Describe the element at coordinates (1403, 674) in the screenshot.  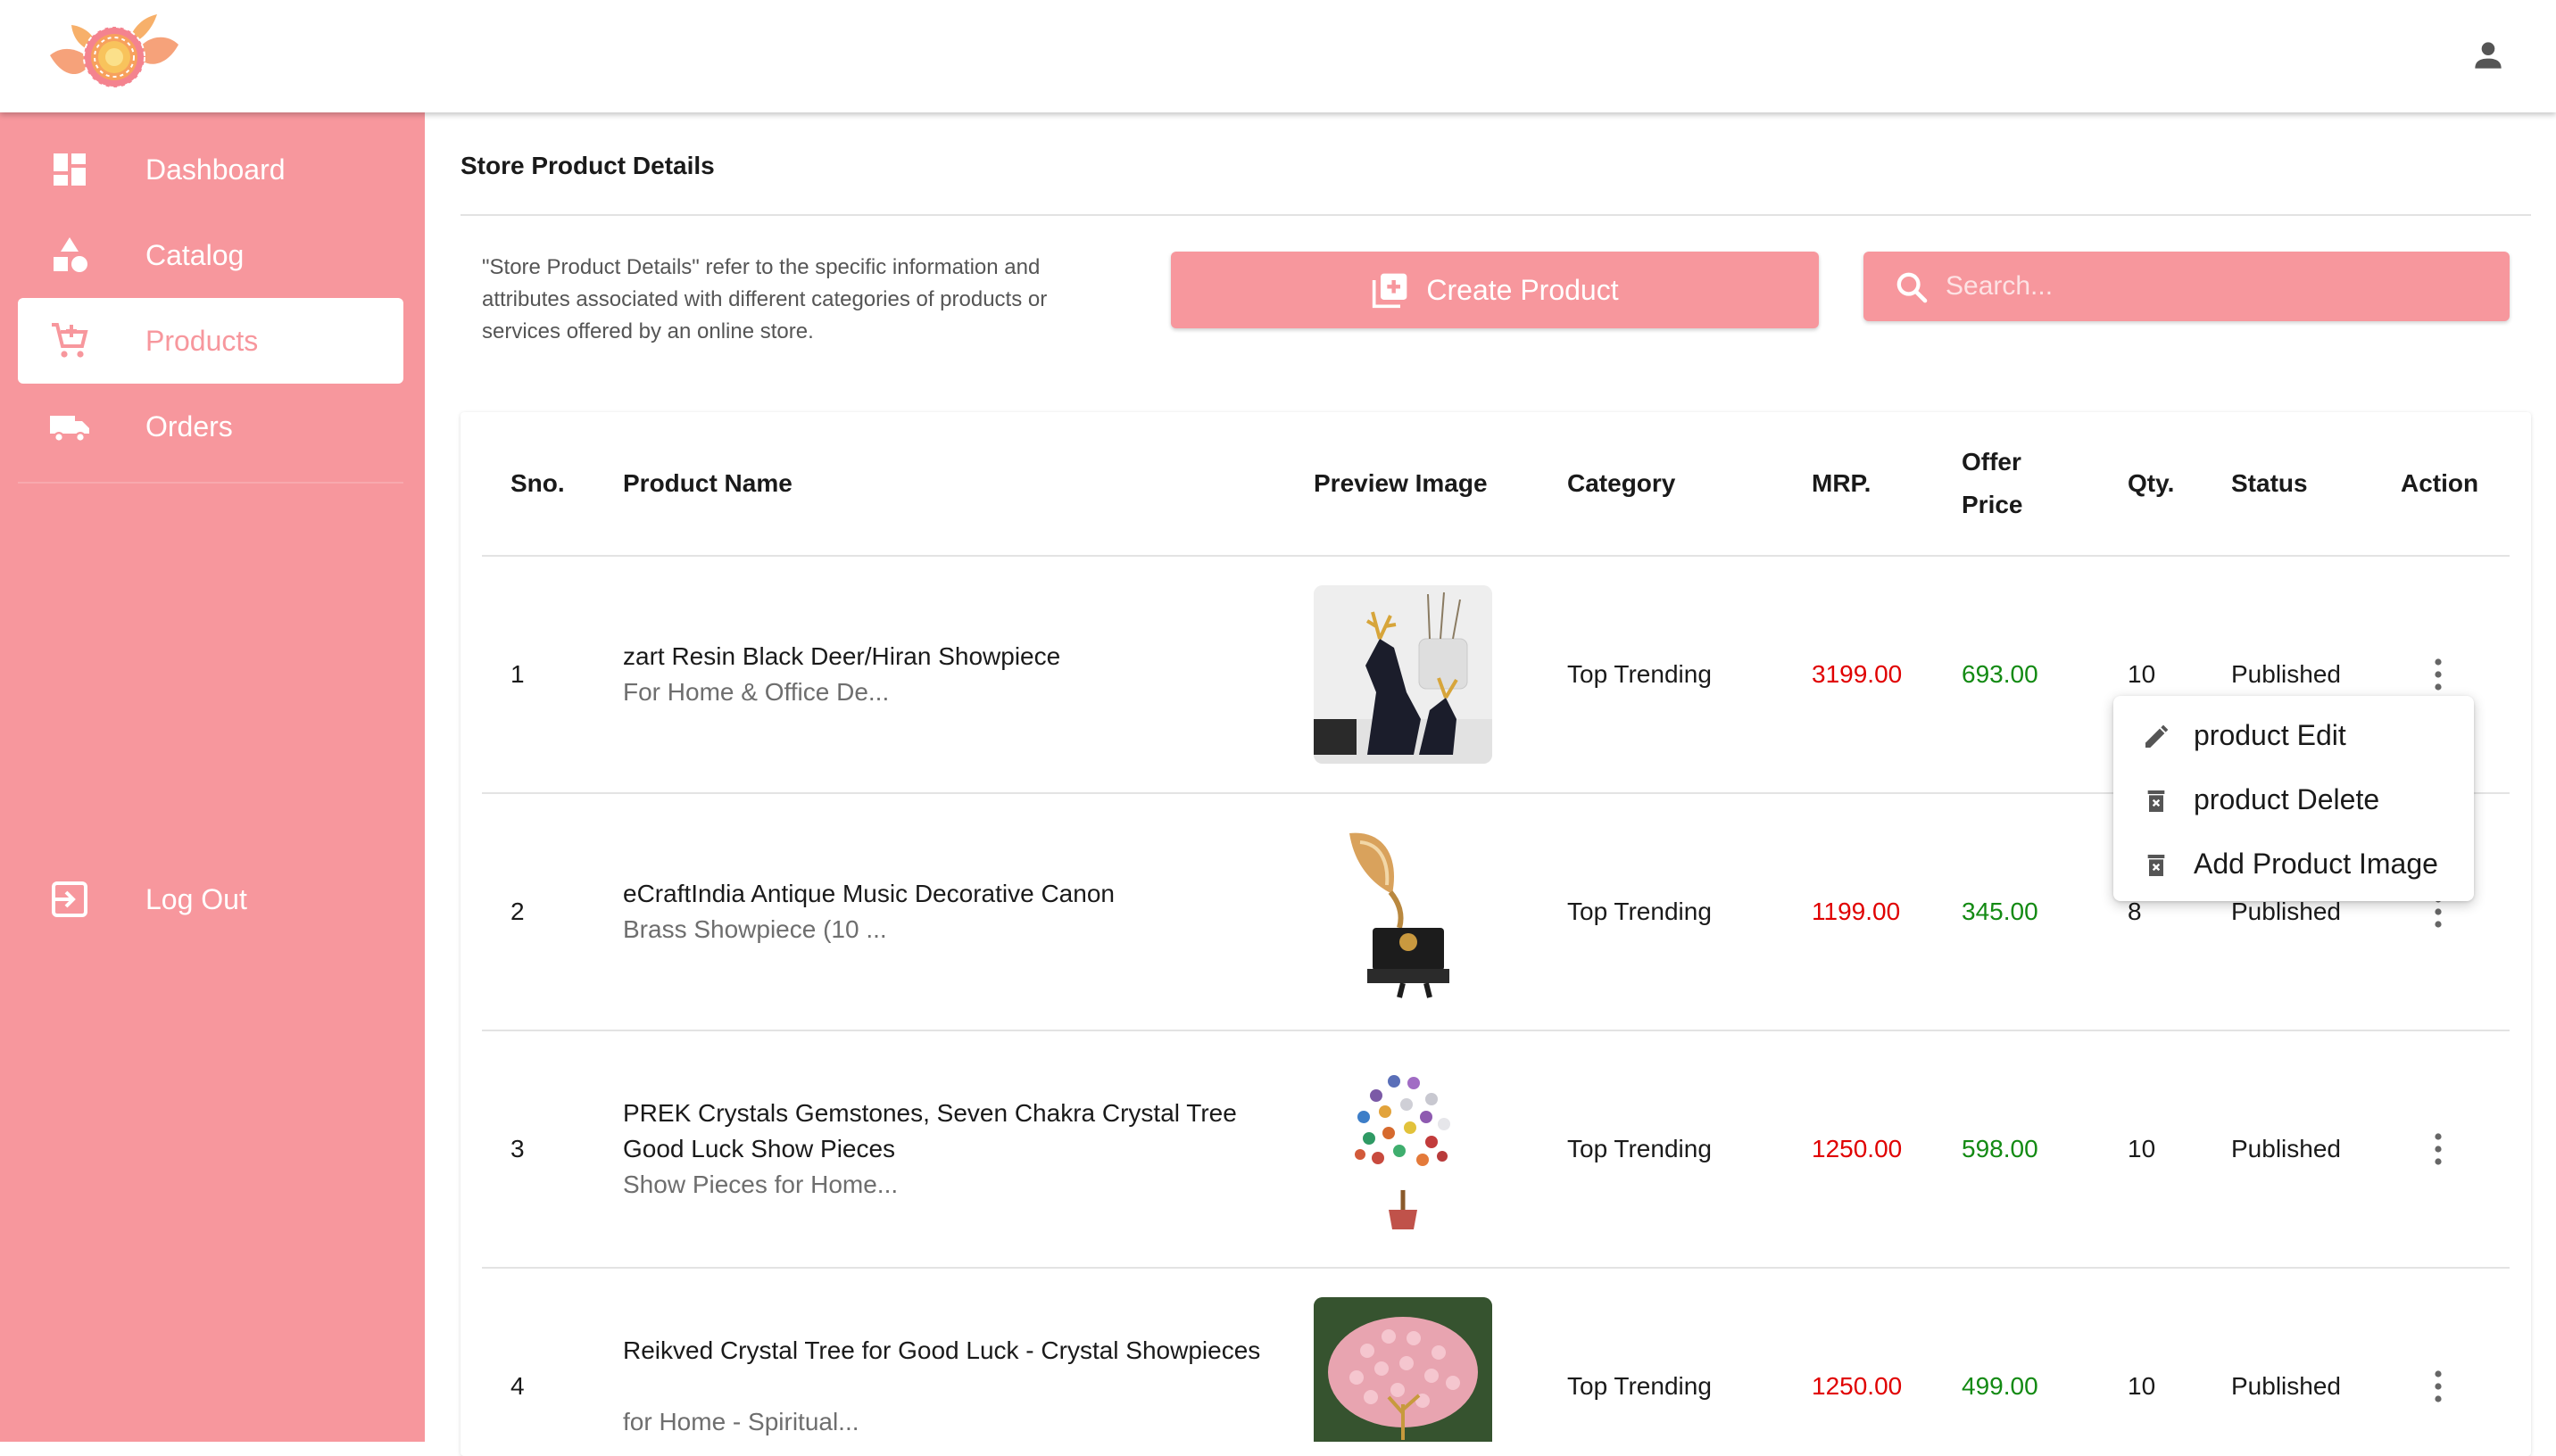
I see `deer-showpiece-image` at that location.